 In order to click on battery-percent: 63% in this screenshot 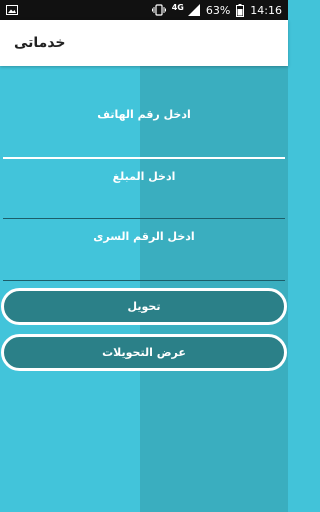, I will do `click(218, 10)`.